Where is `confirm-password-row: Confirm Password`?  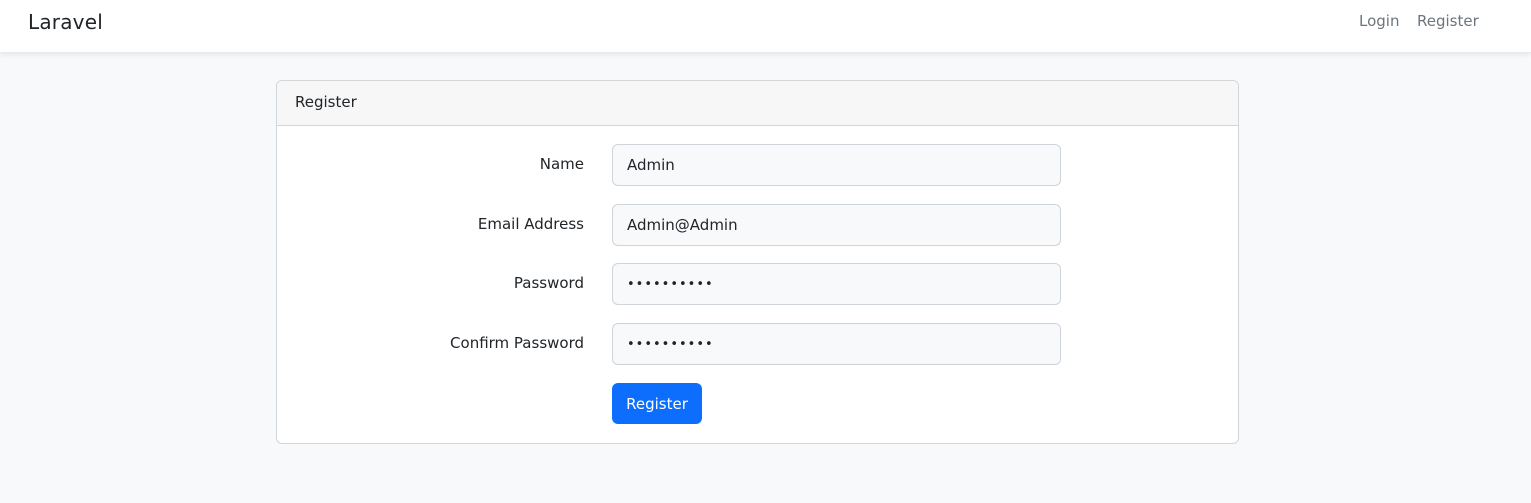
confirm-password-row: Confirm Password is located at coordinates (757, 344).